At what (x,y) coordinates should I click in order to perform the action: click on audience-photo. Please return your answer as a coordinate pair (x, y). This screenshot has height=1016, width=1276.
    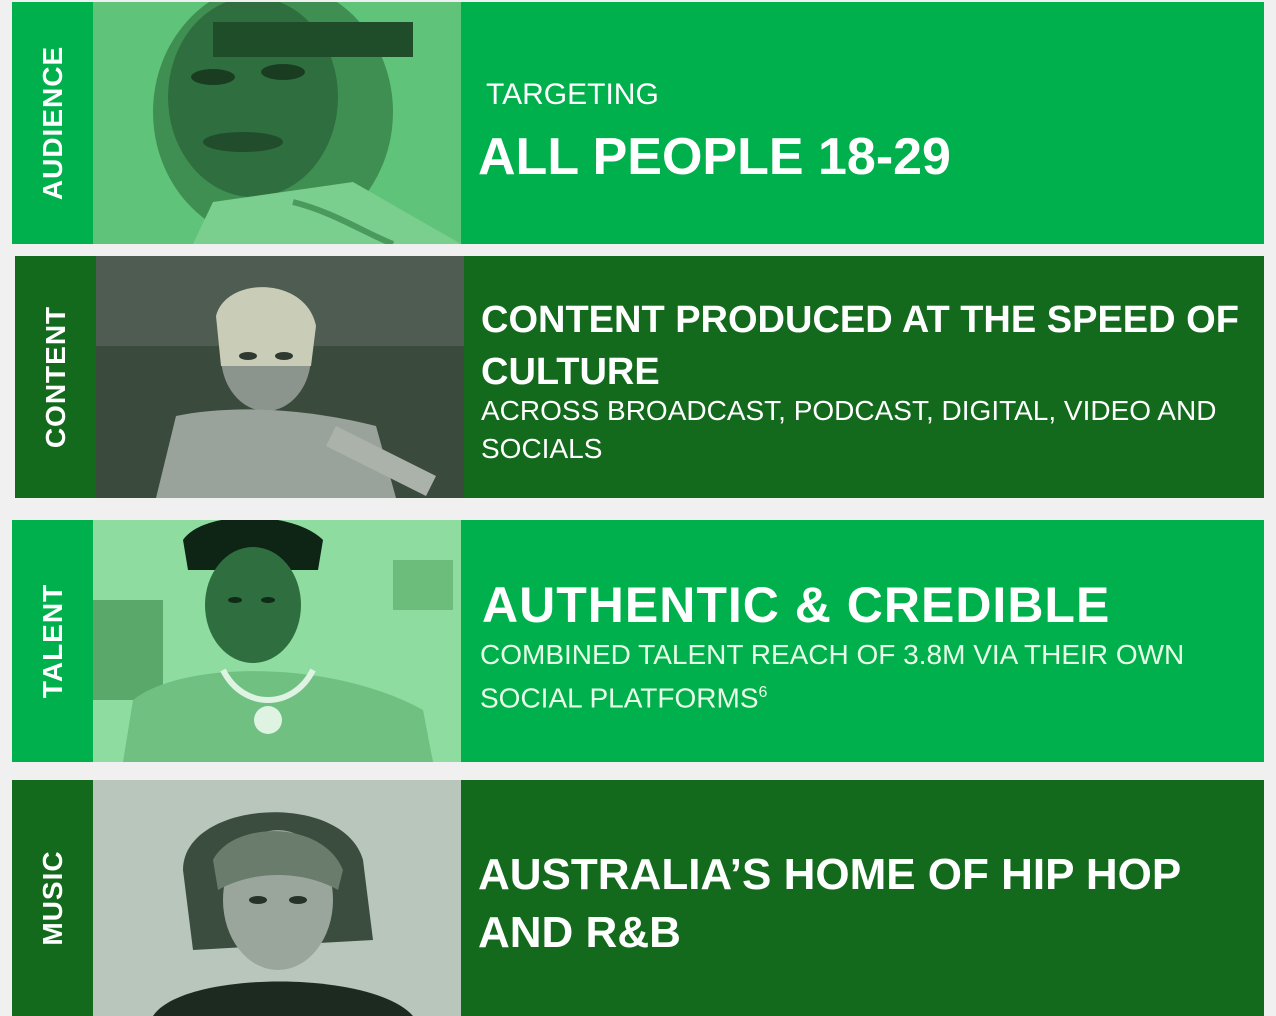
    Looking at the image, I should click on (277, 123).